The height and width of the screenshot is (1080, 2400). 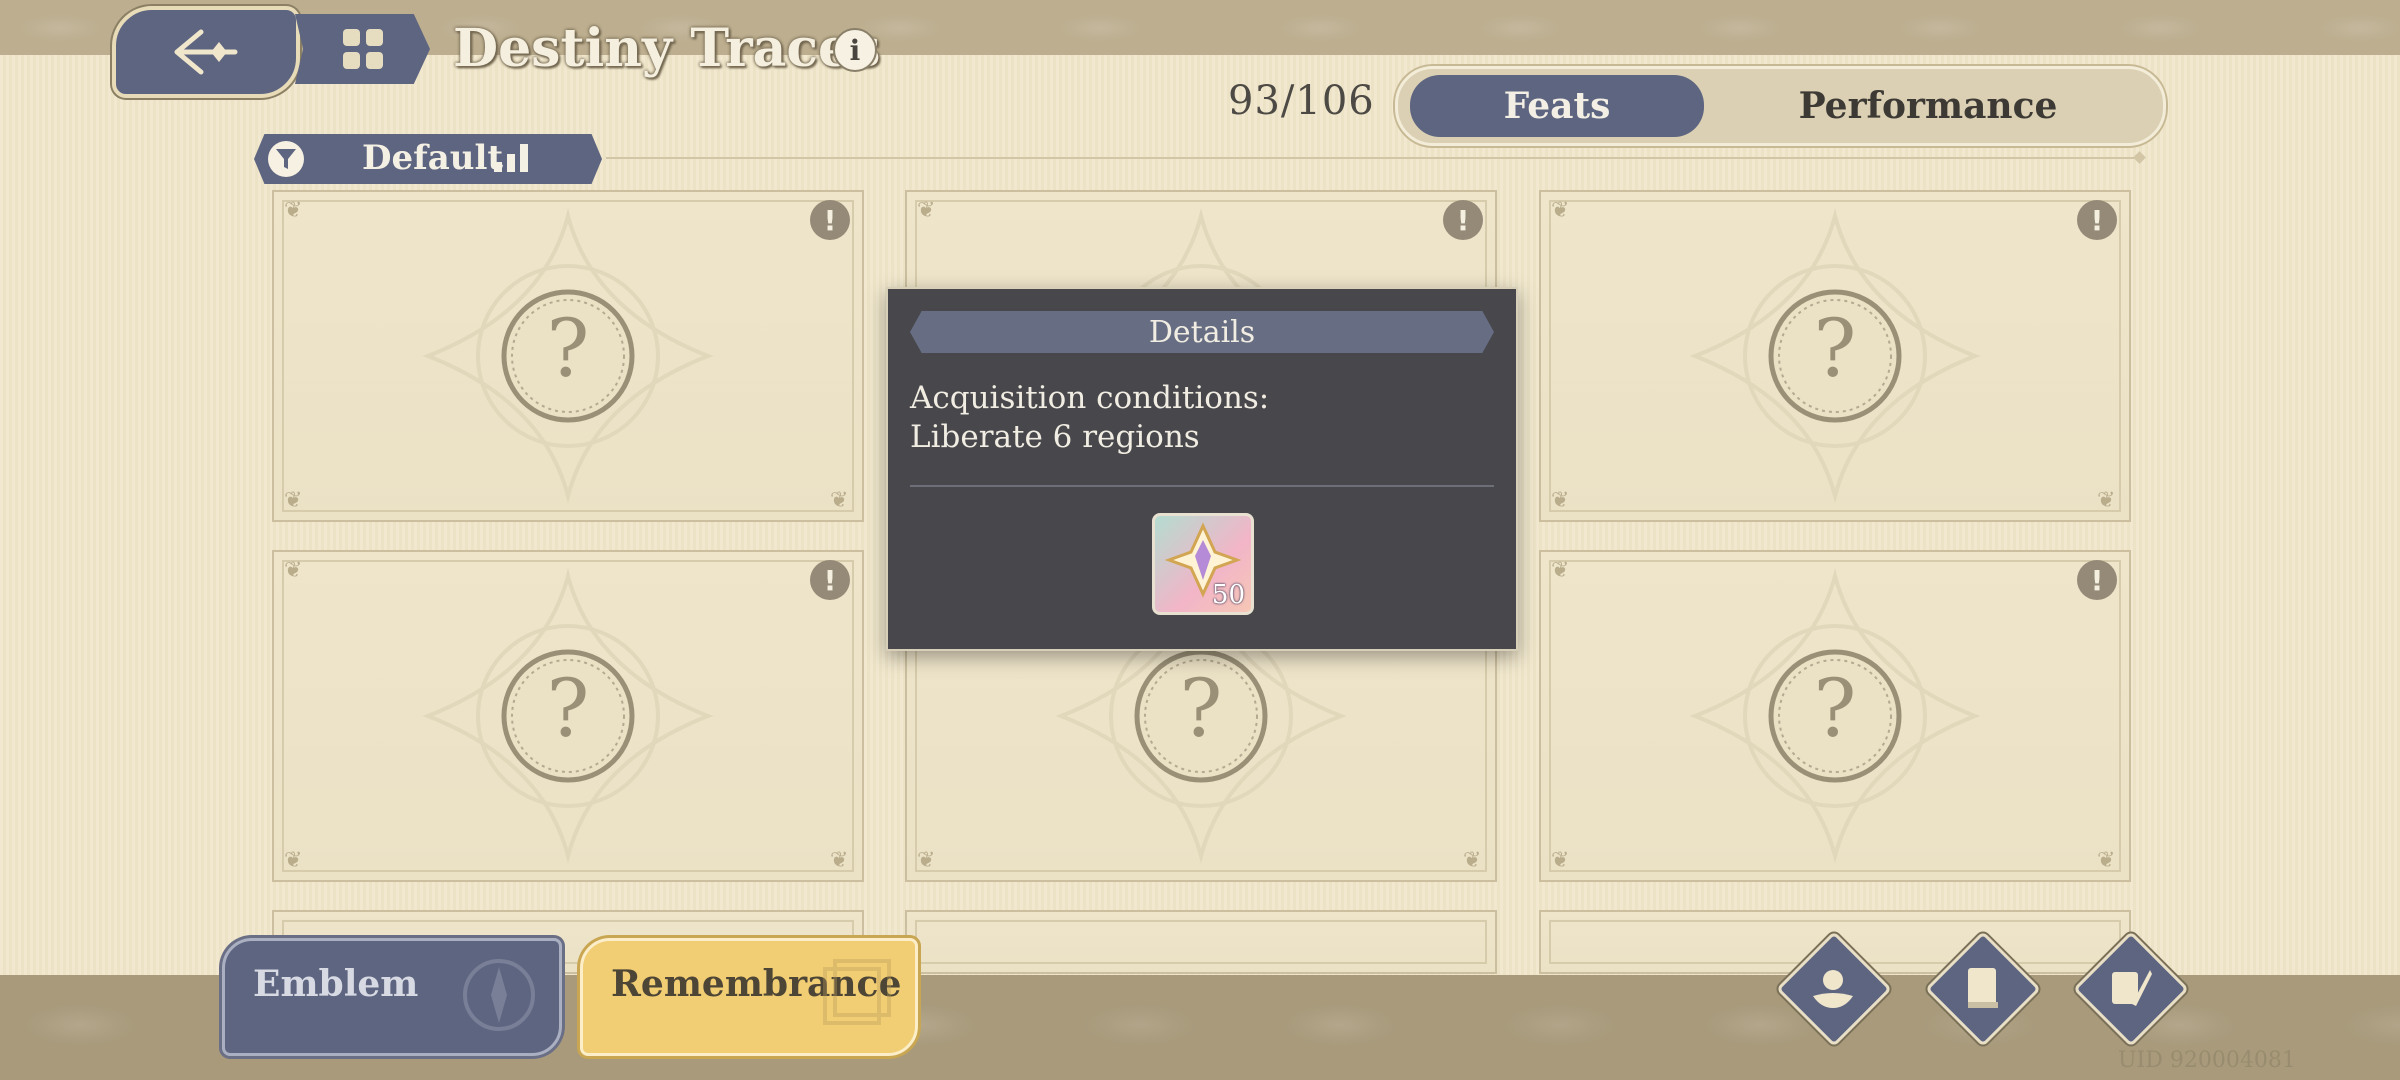 What do you see at coordinates (1202, 486) in the screenshot?
I see `popup-divider` at bounding box center [1202, 486].